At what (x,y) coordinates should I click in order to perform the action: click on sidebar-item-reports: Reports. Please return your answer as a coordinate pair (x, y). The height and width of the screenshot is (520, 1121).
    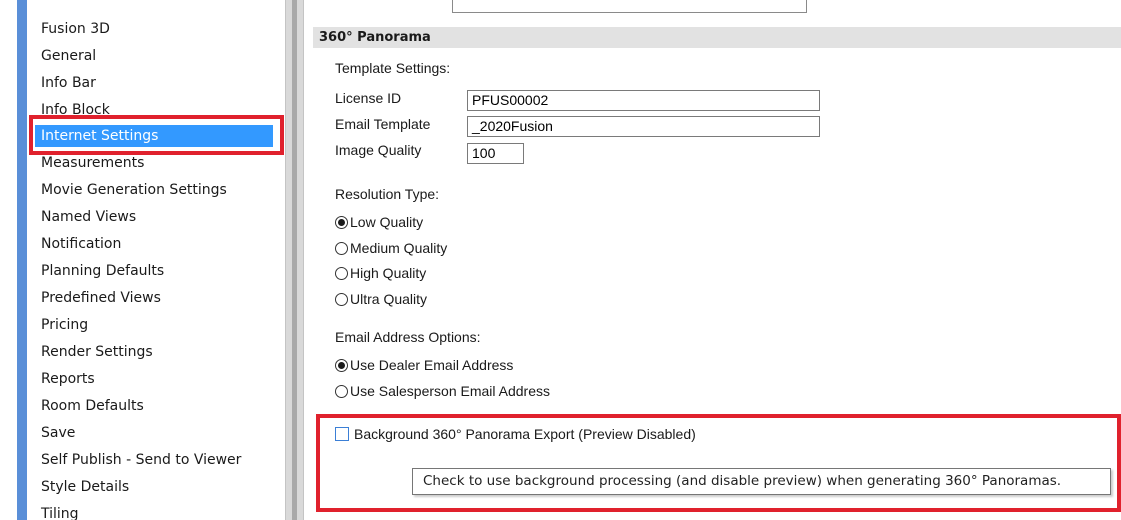
    Looking at the image, I should click on (68, 379).